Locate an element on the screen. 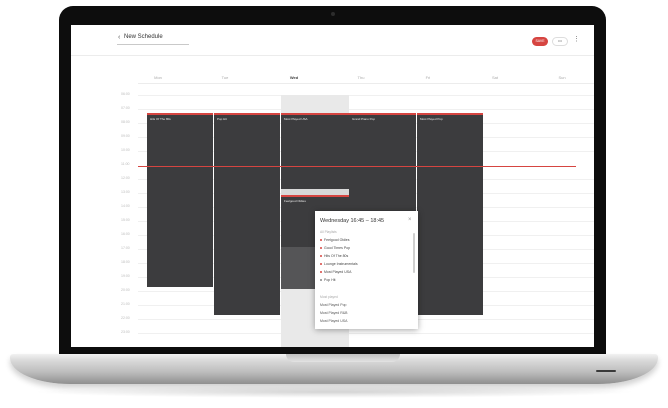 This screenshot has width=668, height=408. recent-playlist-item: Most Played R&B is located at coordinates (333, 313).